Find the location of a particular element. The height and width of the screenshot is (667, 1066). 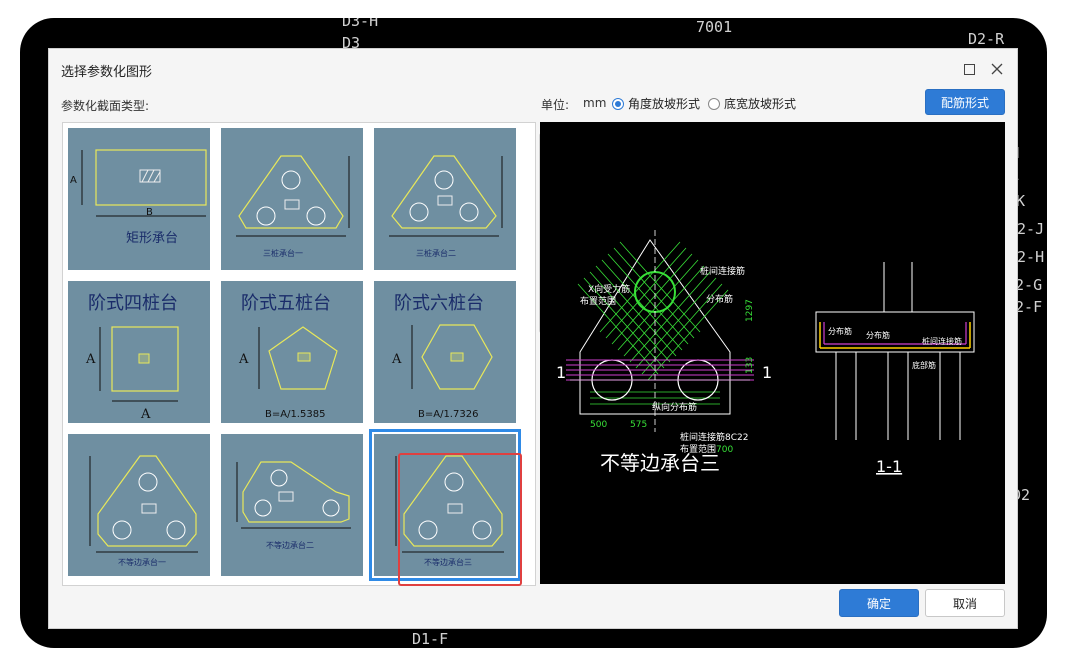

preview-dim-1297: 1297 is located at coordinates (750, 310).